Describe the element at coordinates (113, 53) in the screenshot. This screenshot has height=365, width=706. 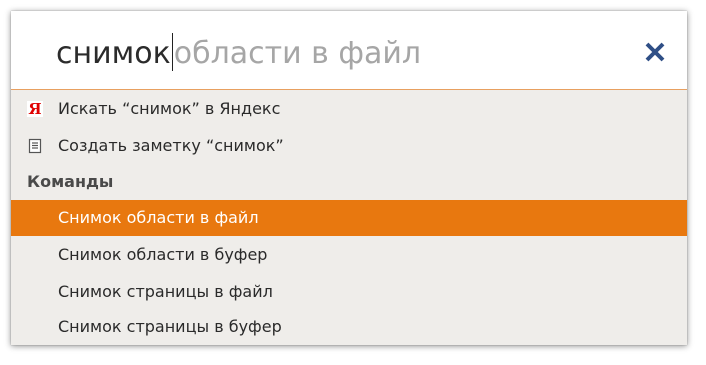
I see `typed-query: снимок` at that location.